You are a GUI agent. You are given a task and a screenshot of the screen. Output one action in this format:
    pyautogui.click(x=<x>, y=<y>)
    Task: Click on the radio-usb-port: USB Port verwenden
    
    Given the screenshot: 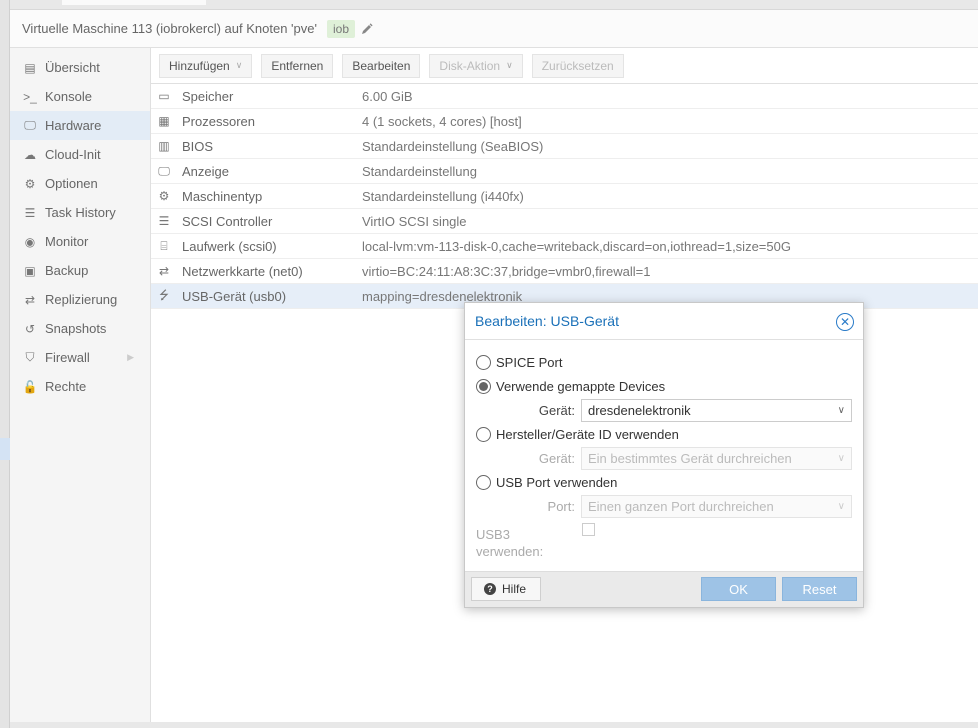 What is the action you would take?
    pyautogui.click(x=546, y=482)
    